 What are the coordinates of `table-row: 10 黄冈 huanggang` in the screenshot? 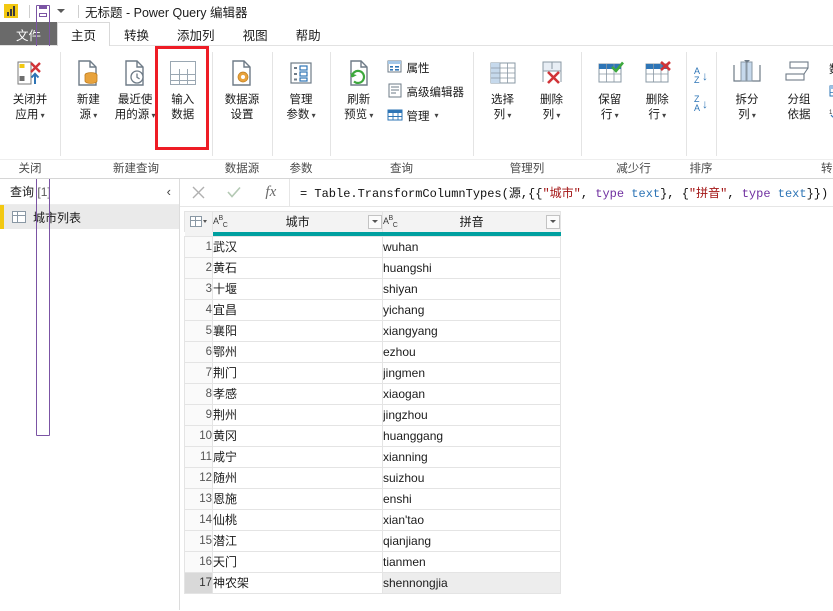 It's located at (372, 435).